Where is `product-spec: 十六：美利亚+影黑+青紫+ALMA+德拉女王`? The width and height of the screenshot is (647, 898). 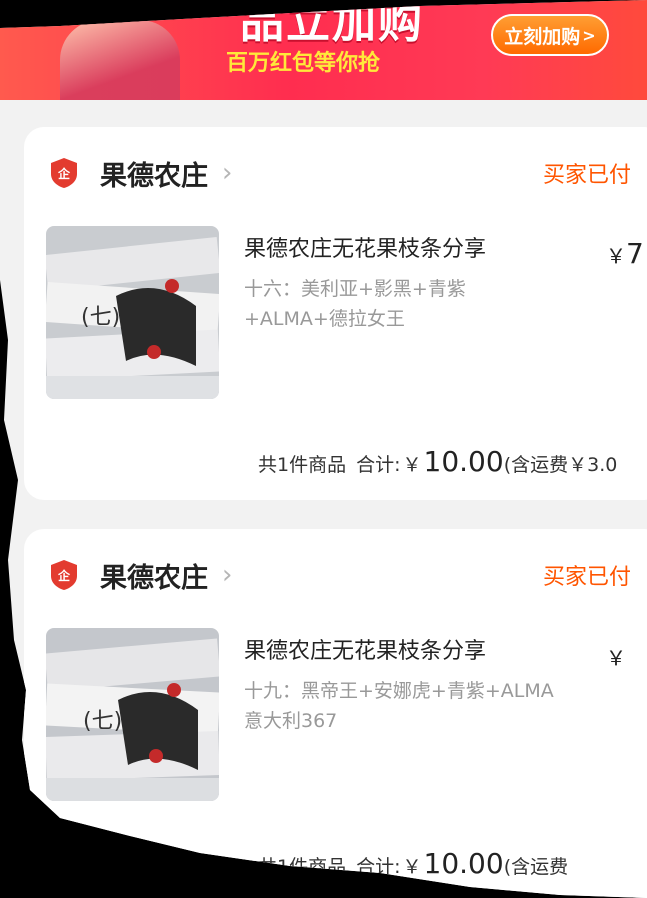
product-spec: 十六：美利亚+影黑+青紫+ALMA+德拉女王 is located at coordinates (355, 304).